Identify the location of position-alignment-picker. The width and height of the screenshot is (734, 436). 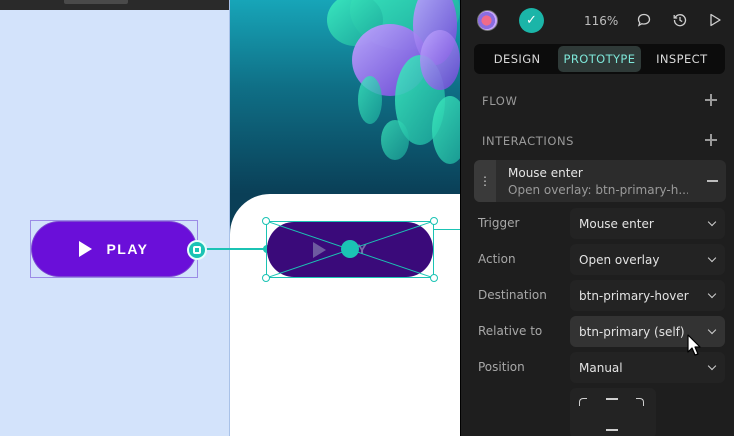
(613, 412).